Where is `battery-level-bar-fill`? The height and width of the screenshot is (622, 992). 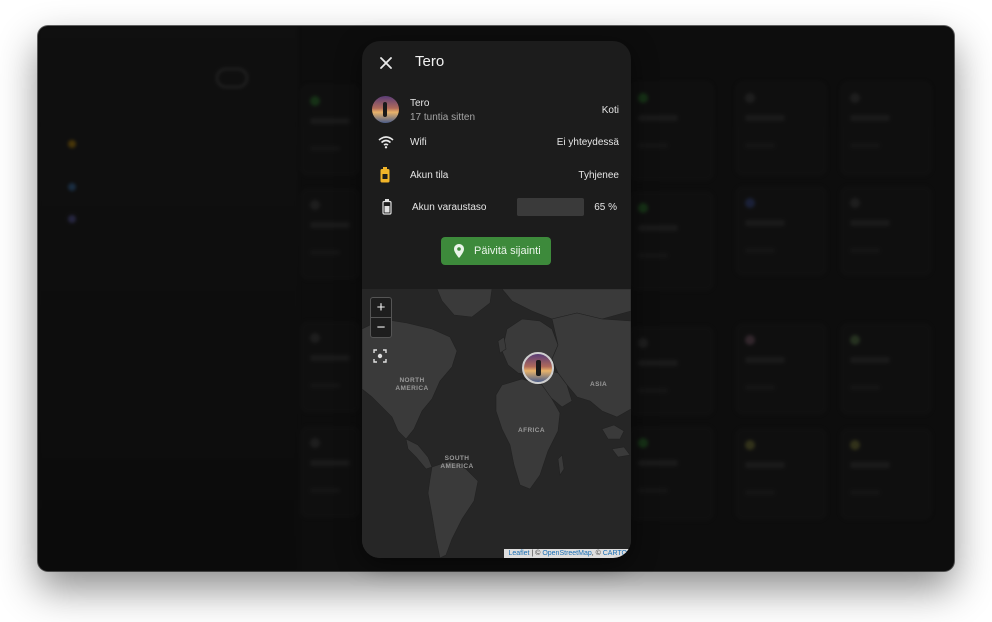 battery-level-bar-fill is located at coordinates (539, 207).